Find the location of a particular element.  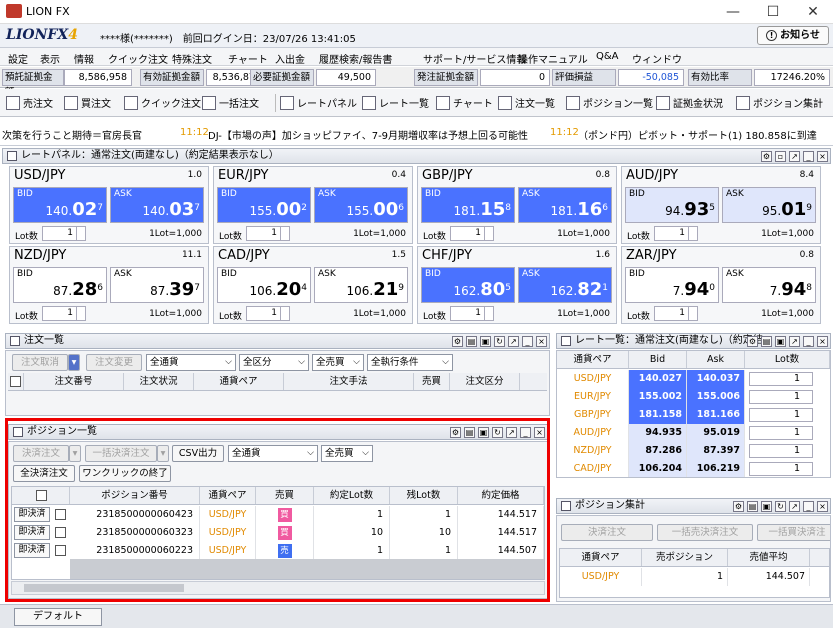

close-button: ✕ is located at coordinates (813, 12).